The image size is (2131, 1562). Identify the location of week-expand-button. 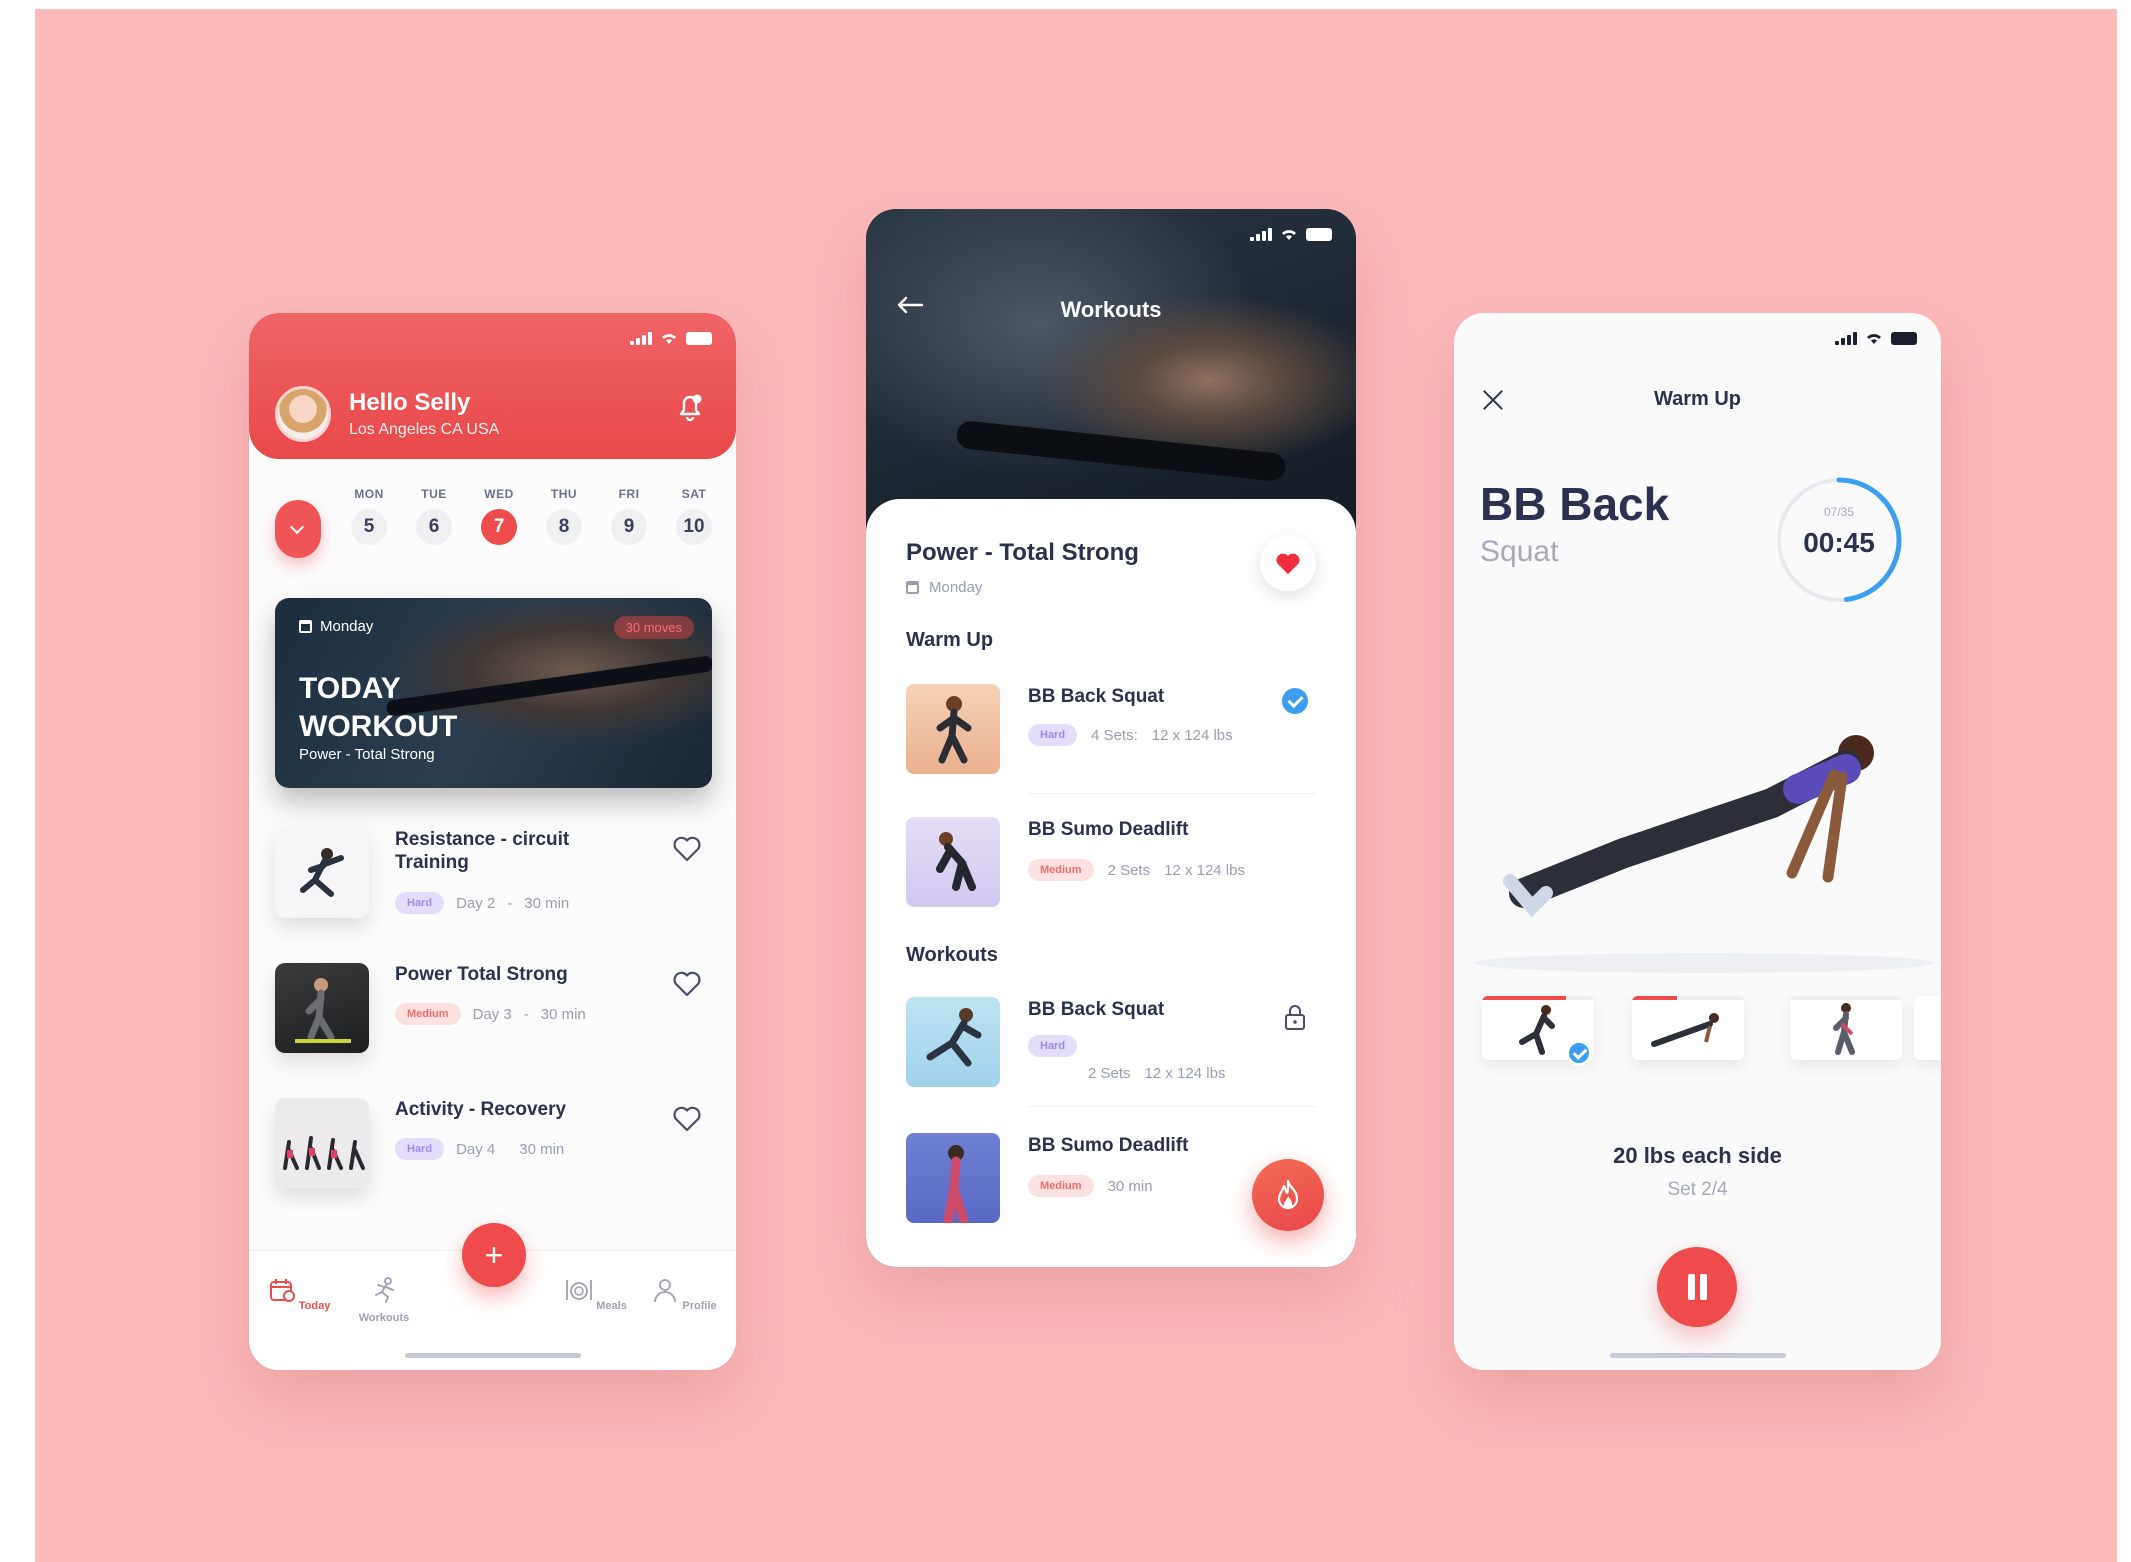
(298, 529).